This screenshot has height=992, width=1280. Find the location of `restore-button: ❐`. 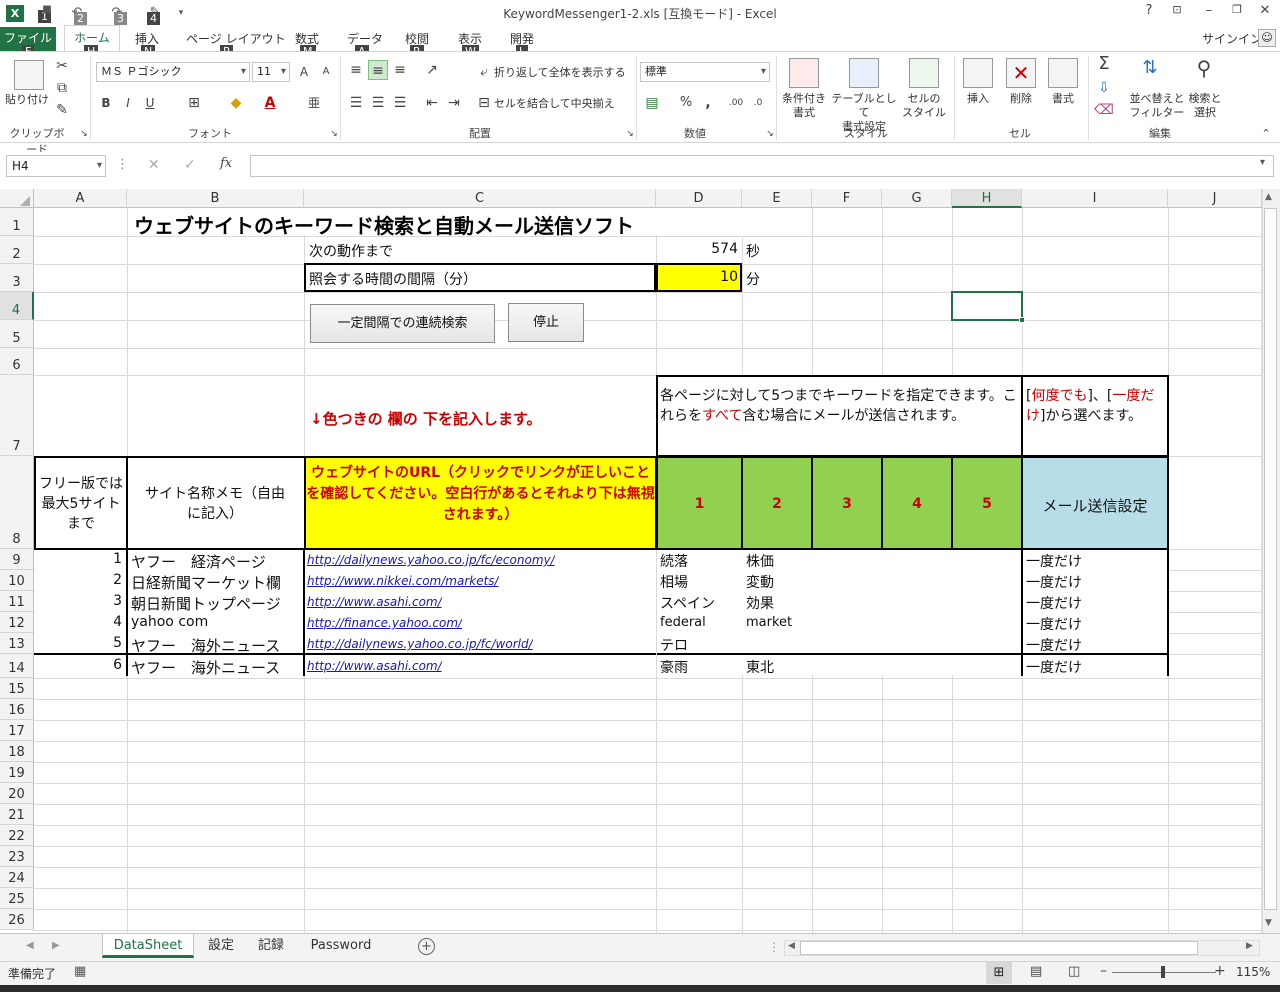

restore-button: ❐ is located at coordinates (1237, 9).